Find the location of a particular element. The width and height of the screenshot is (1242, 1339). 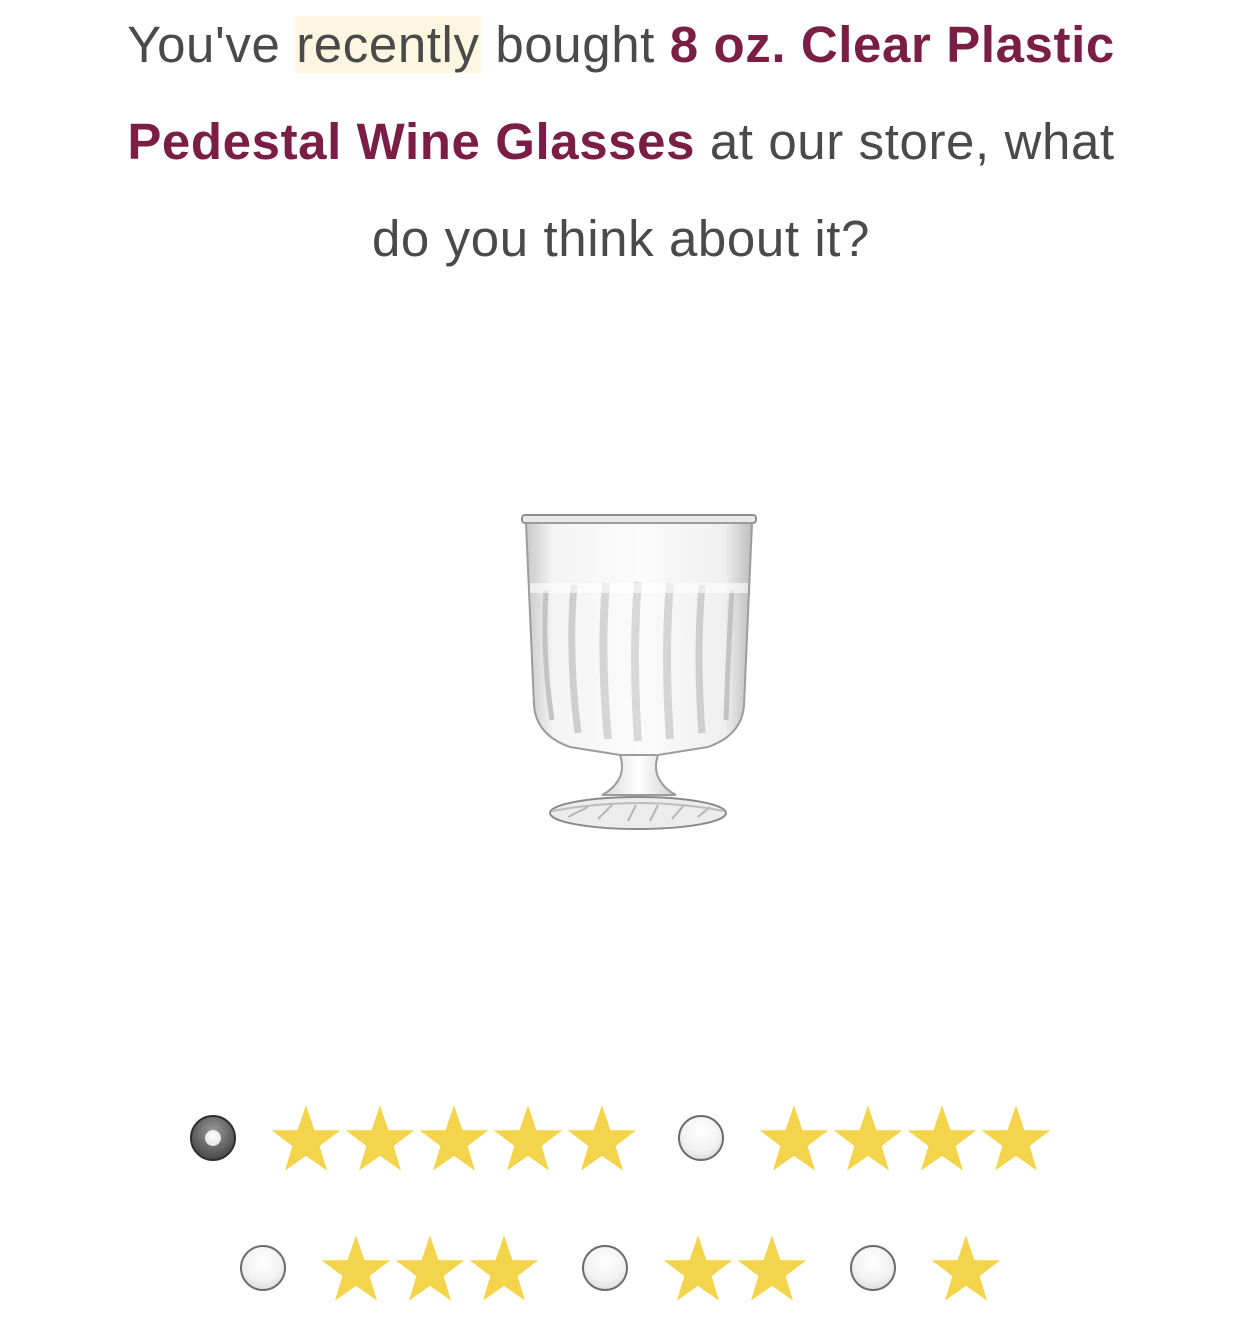

rating-row-top is located at coordinates (621, 1138).